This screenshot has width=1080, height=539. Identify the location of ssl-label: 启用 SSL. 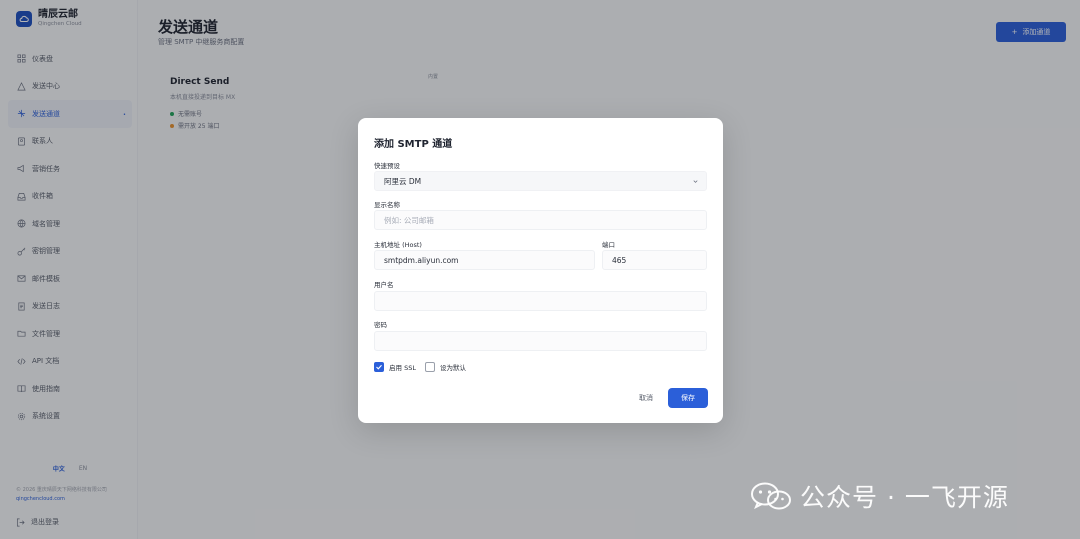
(402, 368).